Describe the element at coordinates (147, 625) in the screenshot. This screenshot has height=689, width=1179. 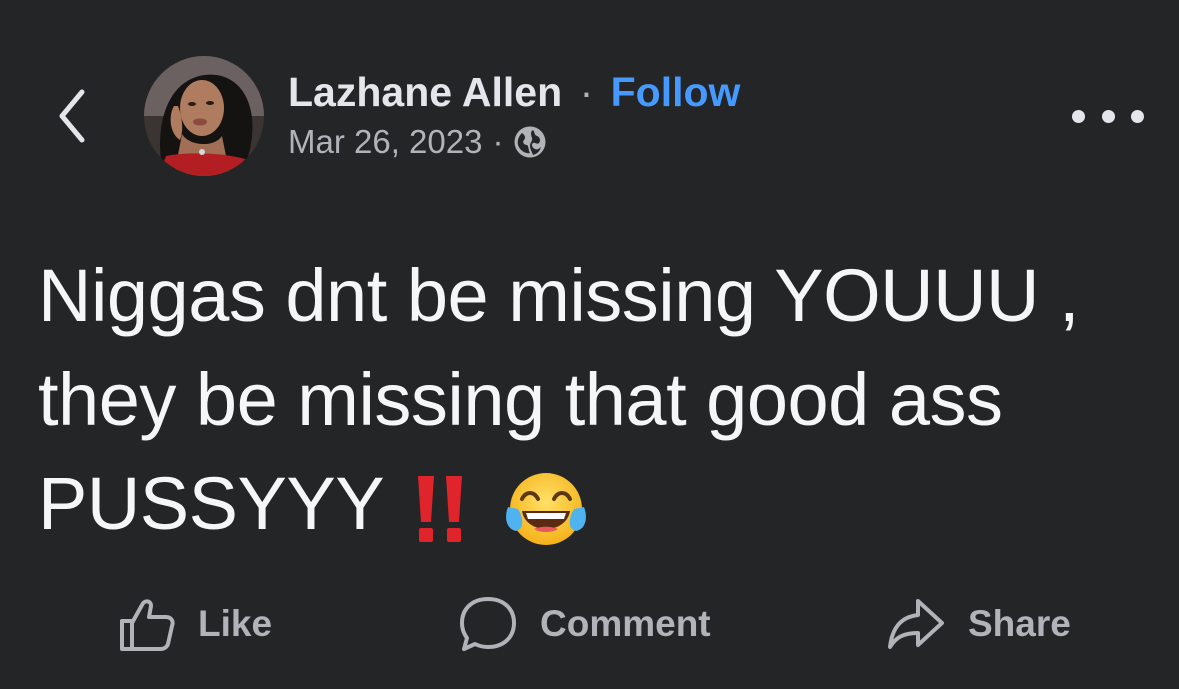
I see `thumbs-up-icon` at that location.